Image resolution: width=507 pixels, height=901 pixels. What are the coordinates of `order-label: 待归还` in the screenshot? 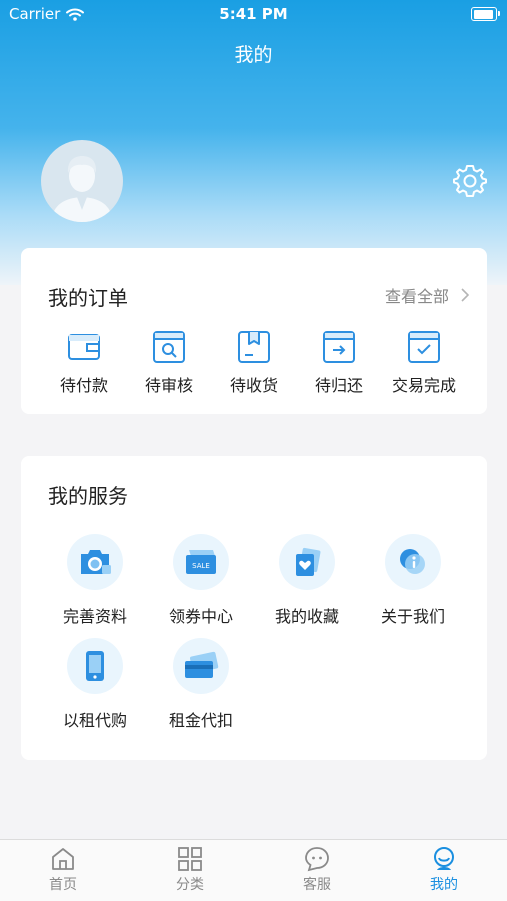 It's located at (338, 385).